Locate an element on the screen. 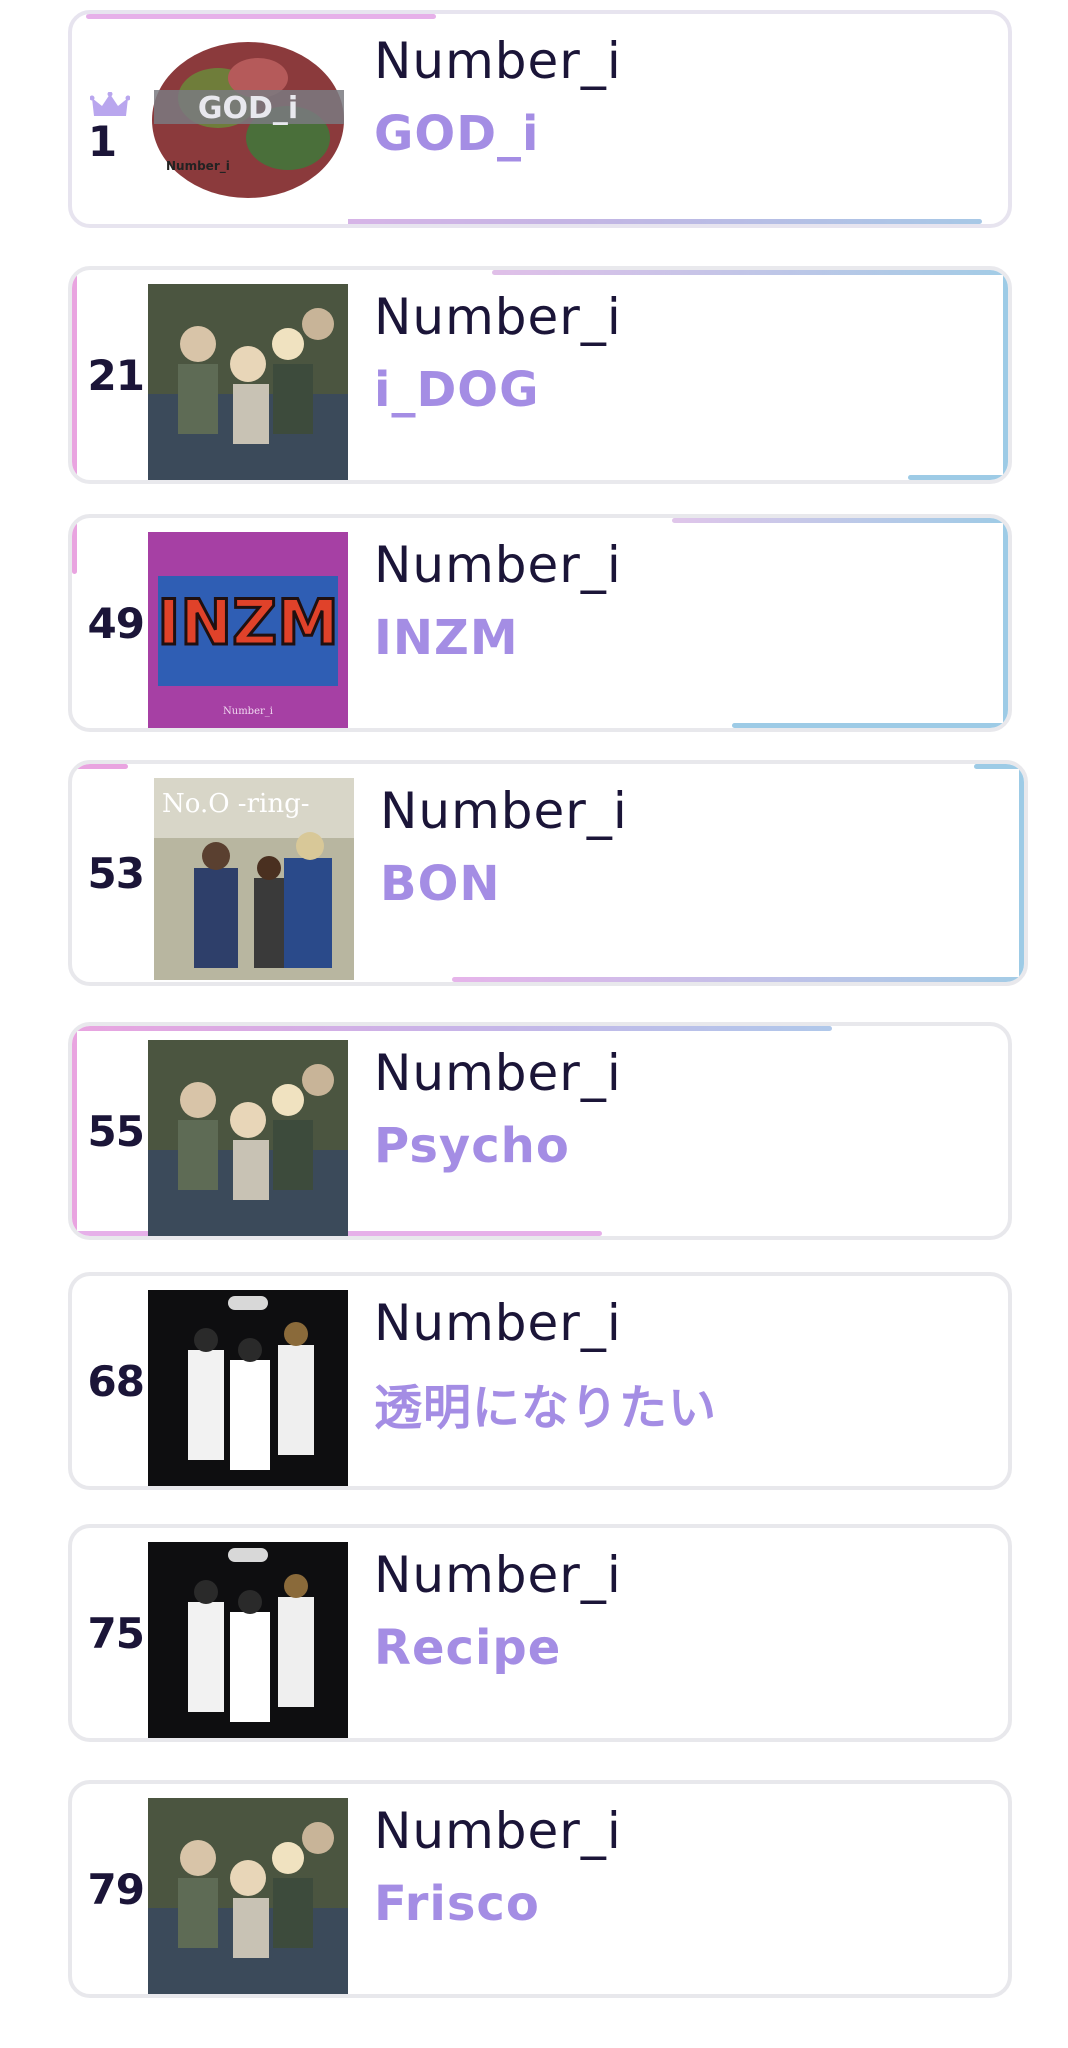 This screenshot has width=1068, height=2048. list-item: 68 Number_i 透明になりたい is located at coordinates (540, 1381).